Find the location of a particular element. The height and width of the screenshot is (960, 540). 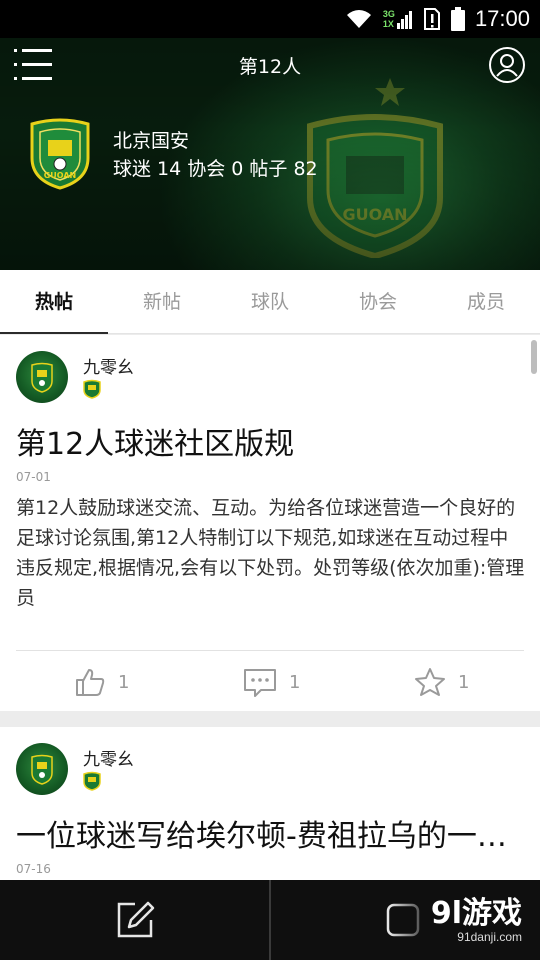

tab-bar: 热帖 新帖 球队 协会 成员 is located at coordinates (270, 302).